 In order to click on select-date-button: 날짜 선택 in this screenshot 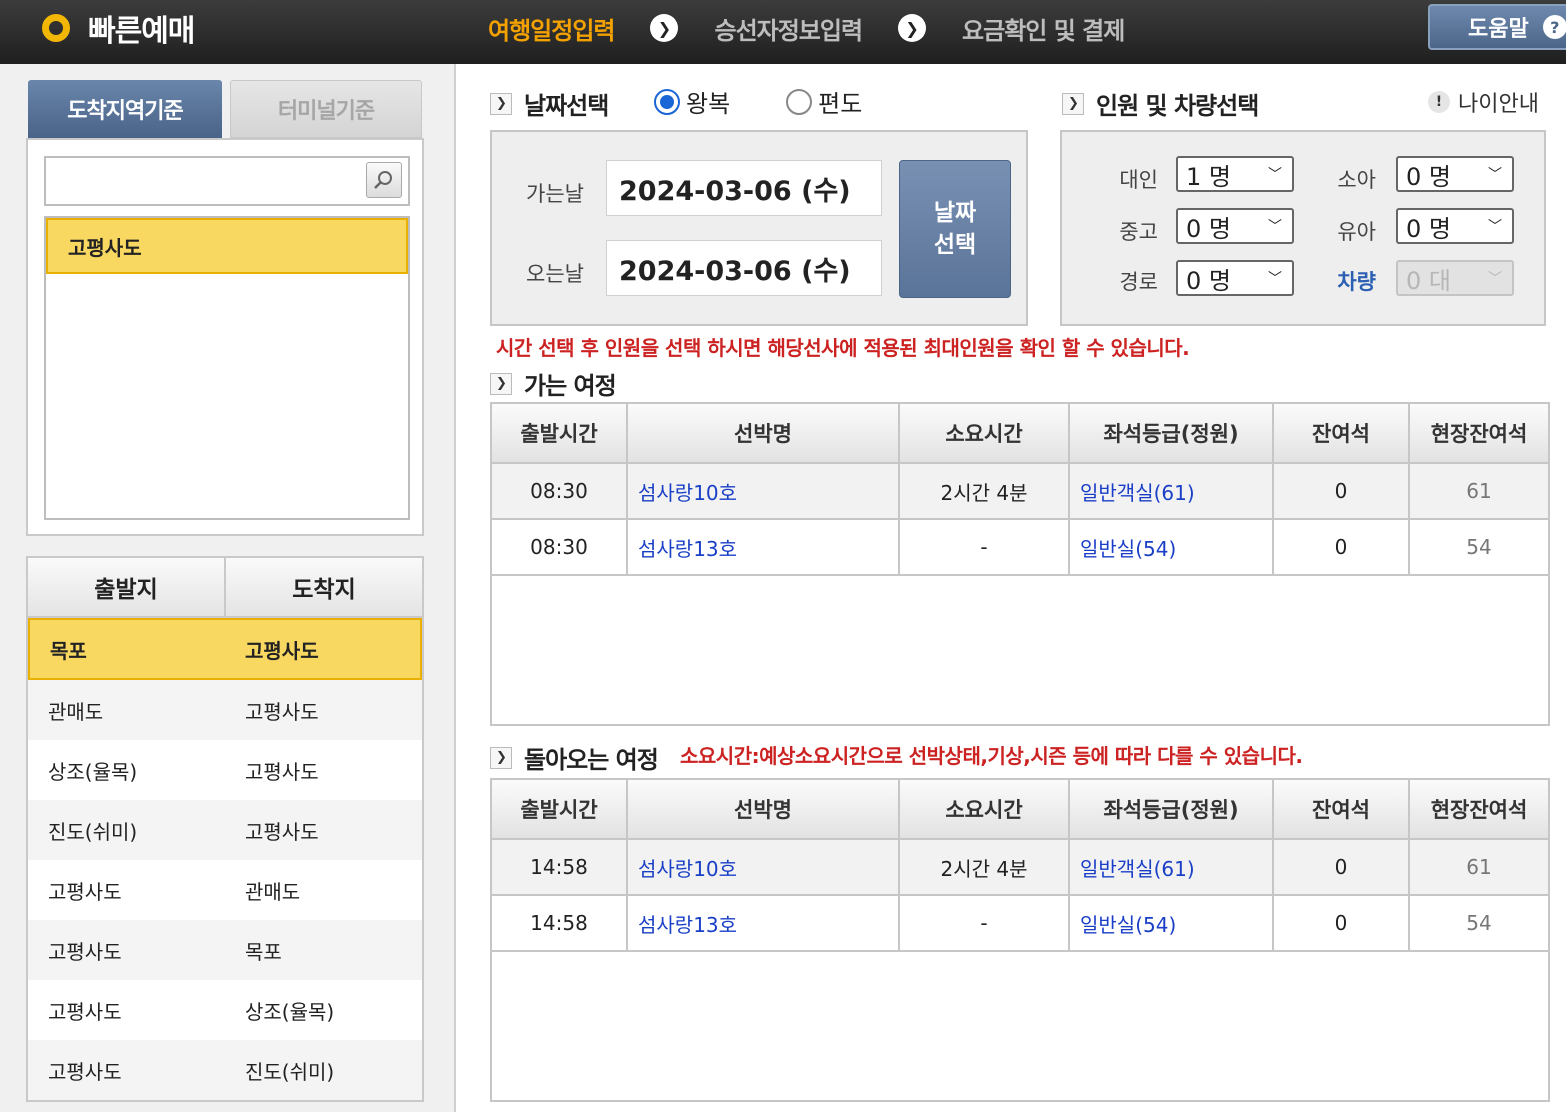, I will do `click(955, 229)`.